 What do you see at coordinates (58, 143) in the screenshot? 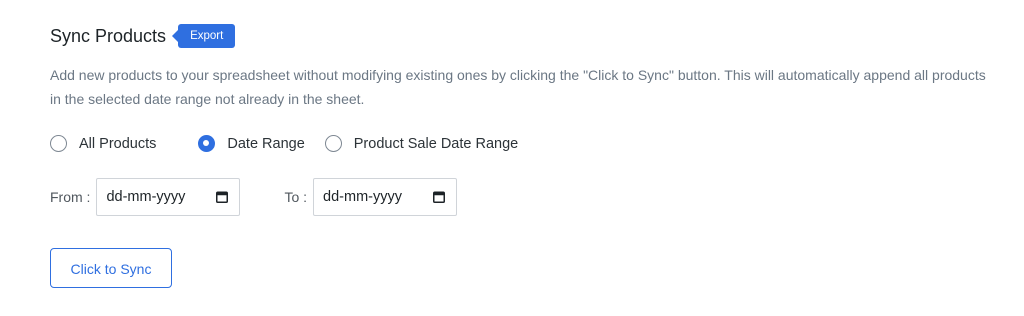
I see `radio-all-products` at bounding box center [58, 143].